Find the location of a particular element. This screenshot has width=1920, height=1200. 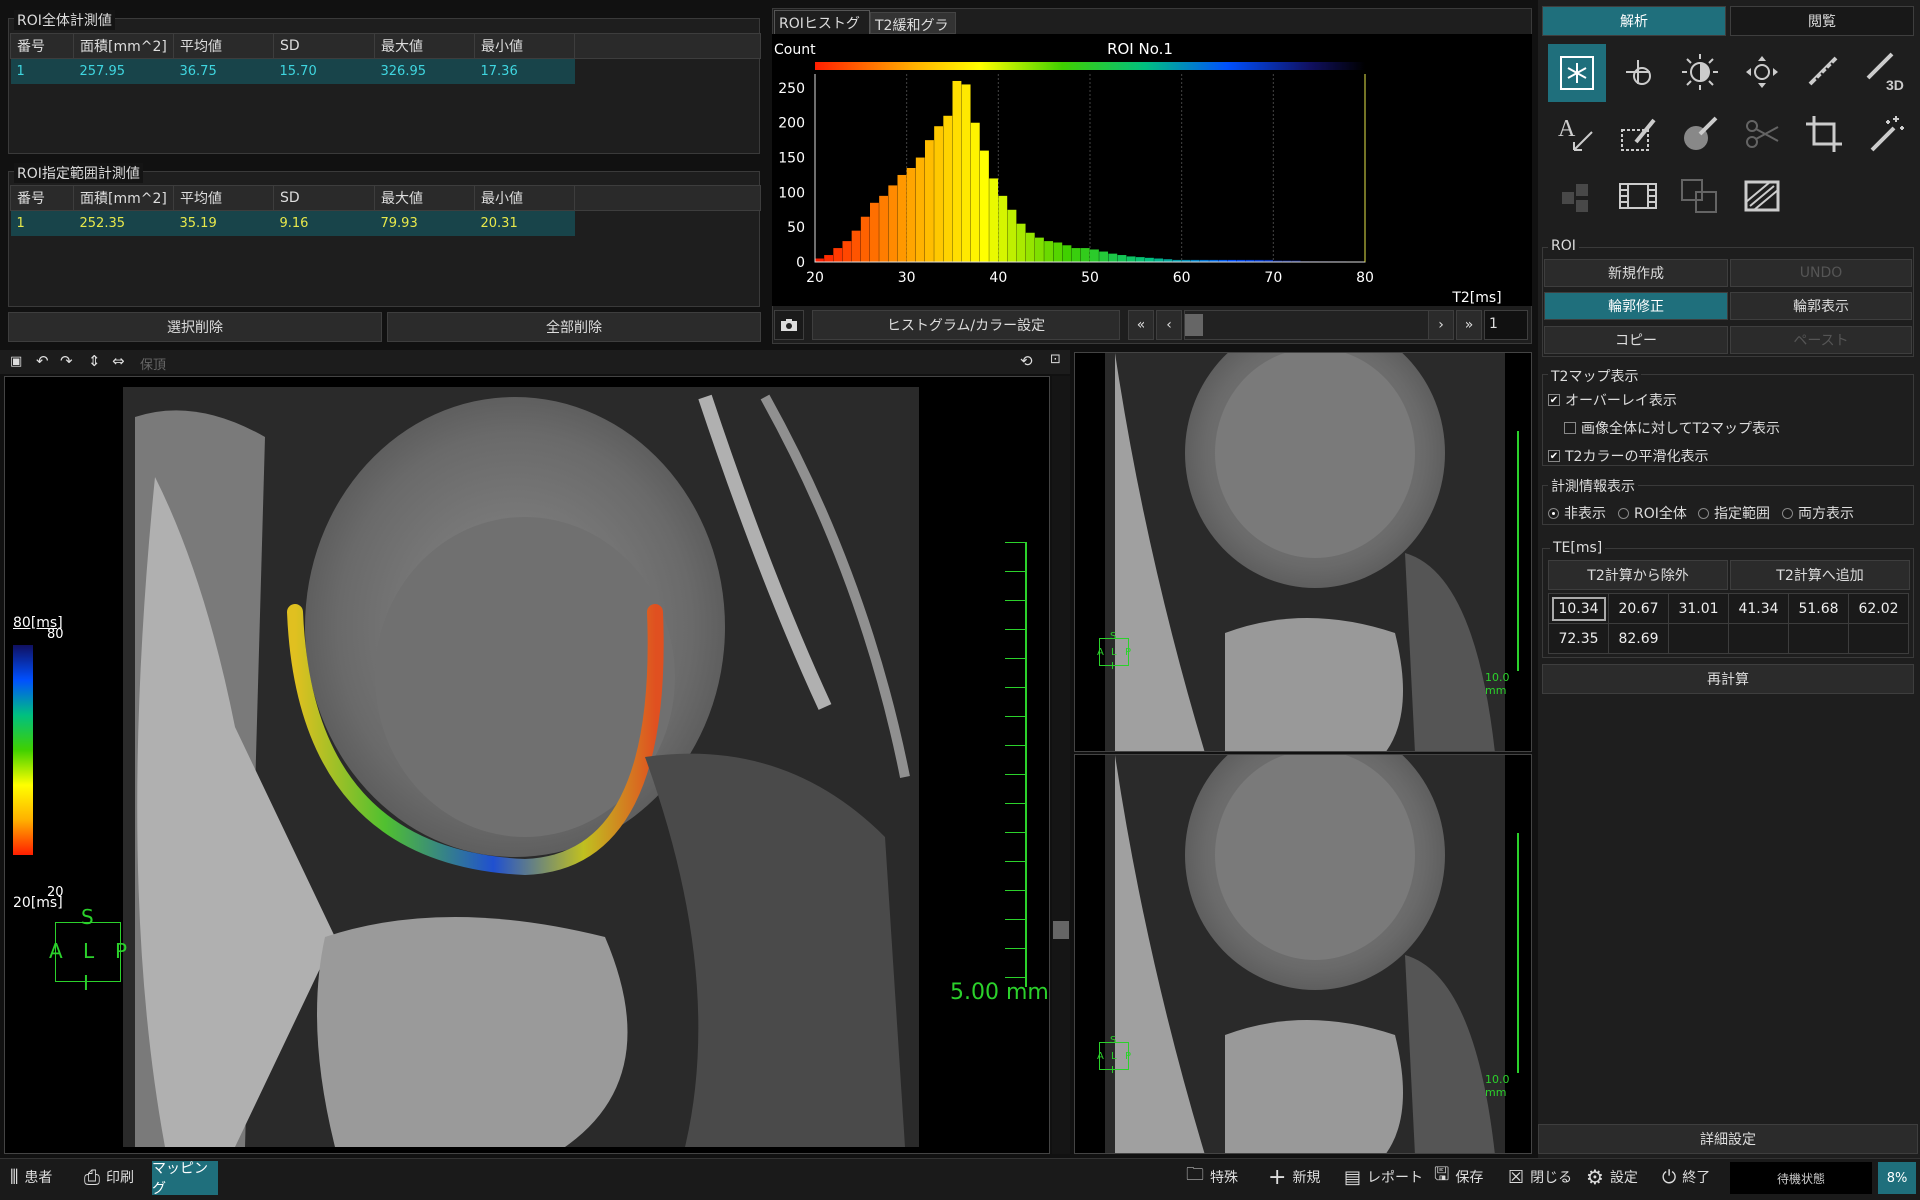

tool-mask is located at coordinates (1762, 196).